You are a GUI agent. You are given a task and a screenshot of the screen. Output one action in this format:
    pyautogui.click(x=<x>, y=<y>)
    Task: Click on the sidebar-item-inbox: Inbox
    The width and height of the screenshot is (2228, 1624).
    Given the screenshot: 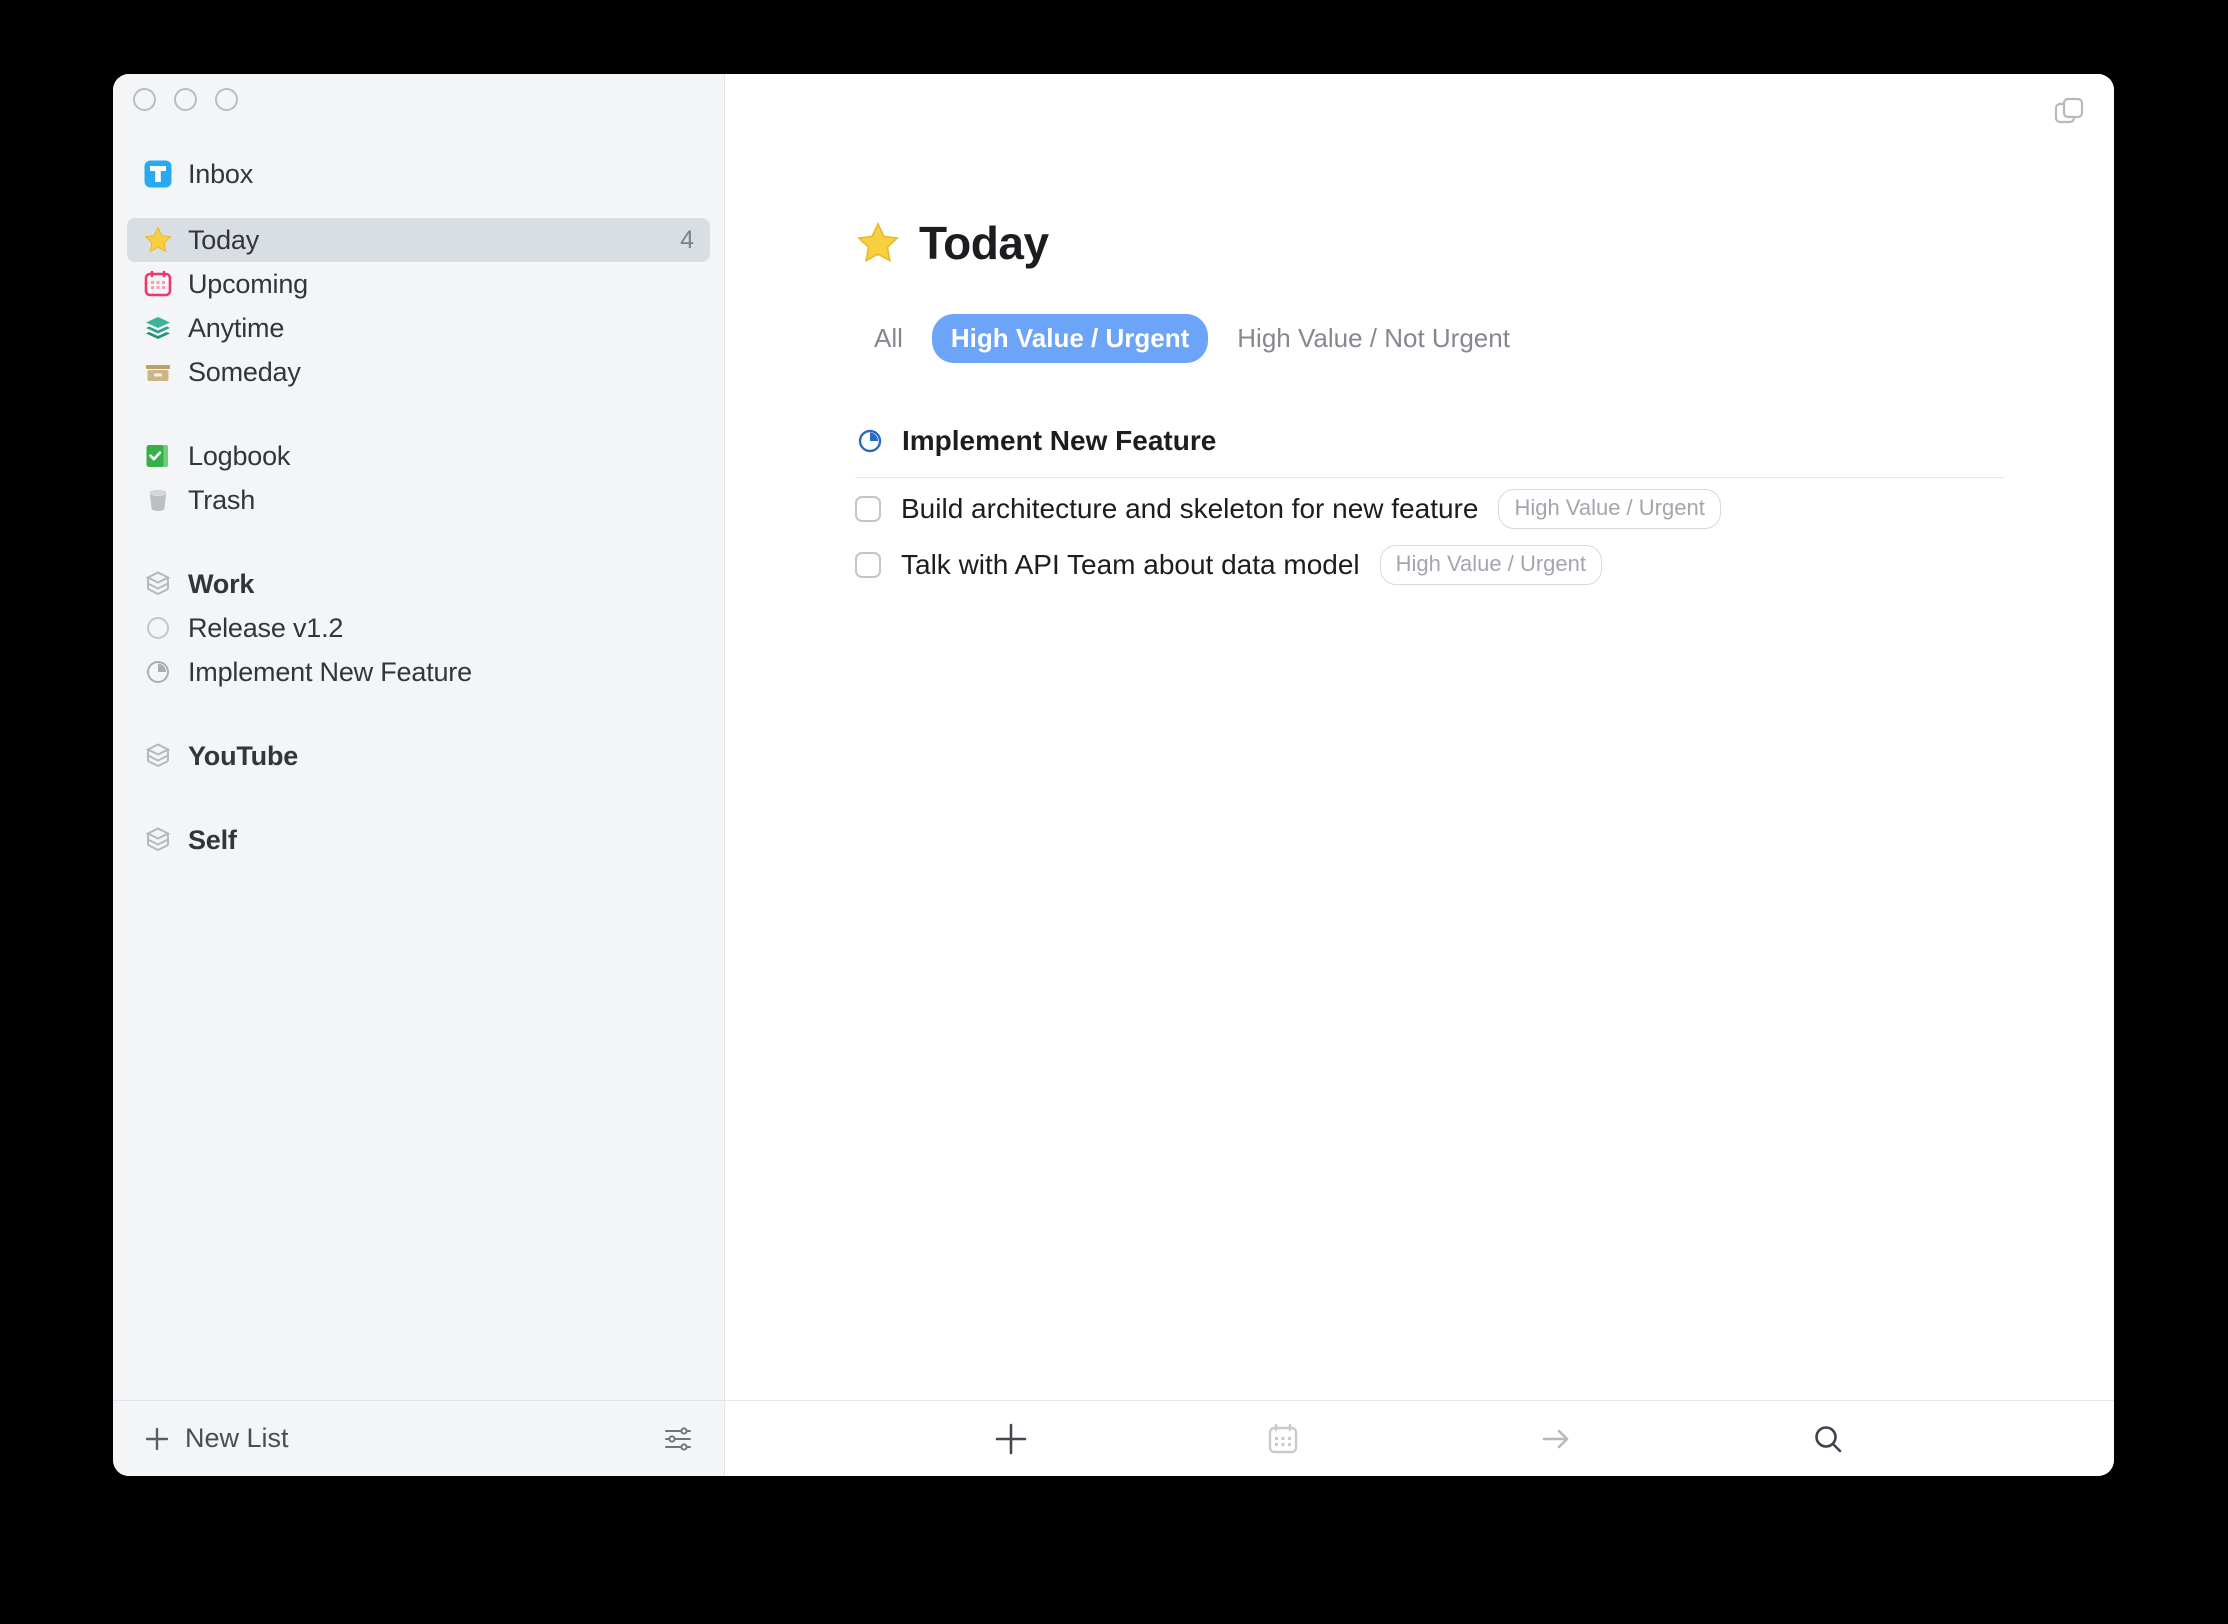 What is the action you would take?
    pyautogui.click(x=418, y=174)
    